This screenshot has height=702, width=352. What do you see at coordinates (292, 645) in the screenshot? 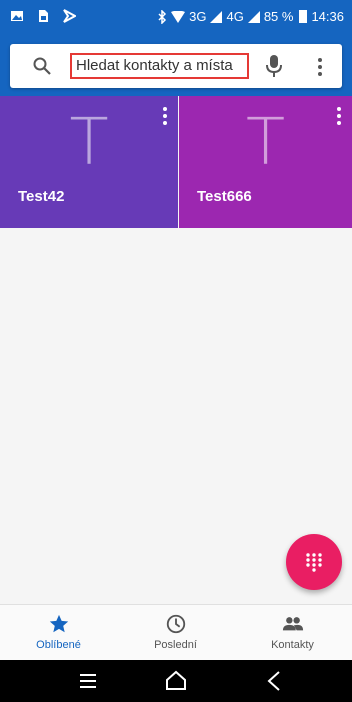
I see `tab-label: Kontakty` at bounding box center [292, 645].